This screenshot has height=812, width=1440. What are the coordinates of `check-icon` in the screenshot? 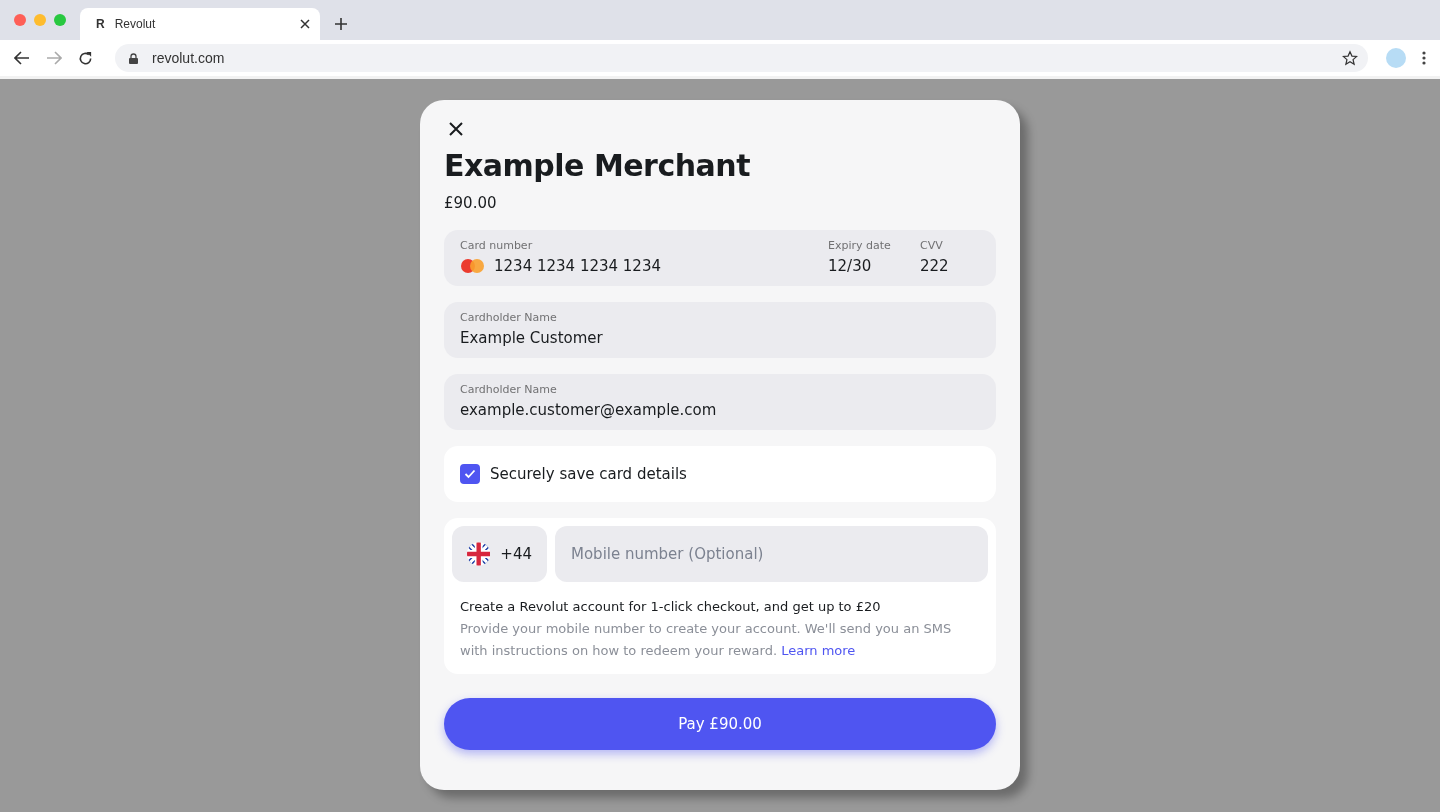 It's located at (470, 474).